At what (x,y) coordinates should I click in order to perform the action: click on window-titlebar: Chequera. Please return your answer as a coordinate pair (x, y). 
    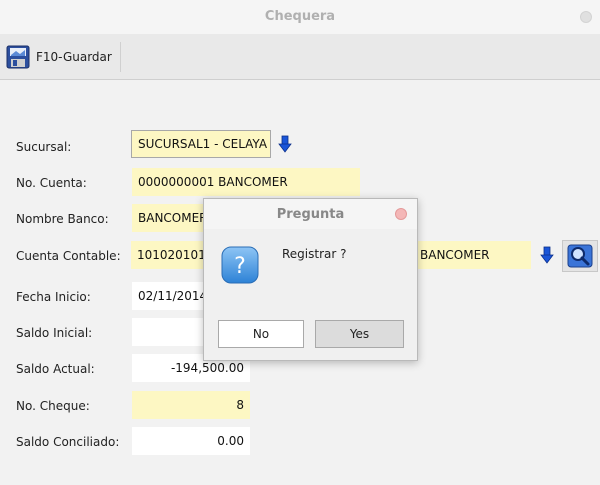
    Looking at the image, I should click on (300, 17).